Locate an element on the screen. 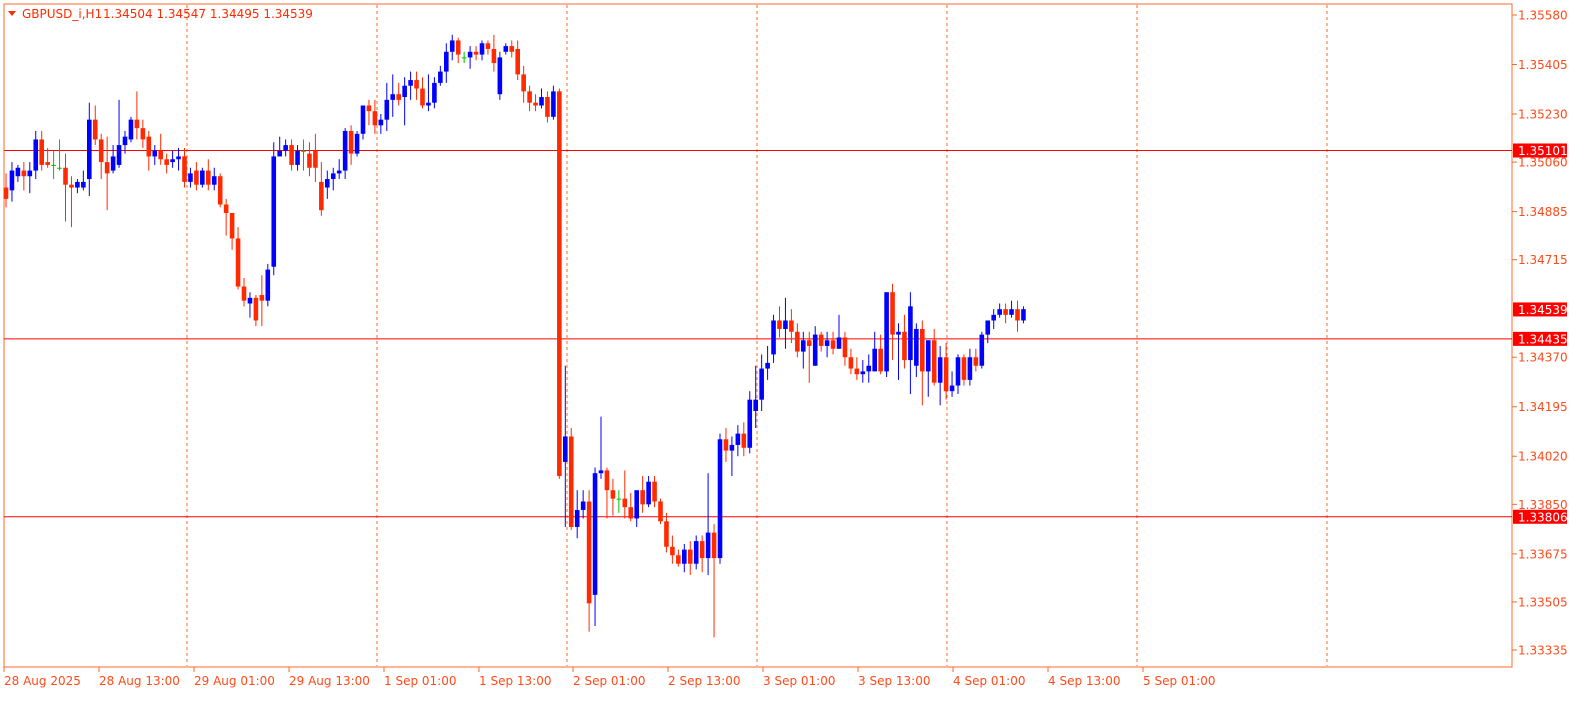 The height and width of the screenshot is (703, 1586). y-tick-label: 1.34195 is located at coordinates (1543, 407).